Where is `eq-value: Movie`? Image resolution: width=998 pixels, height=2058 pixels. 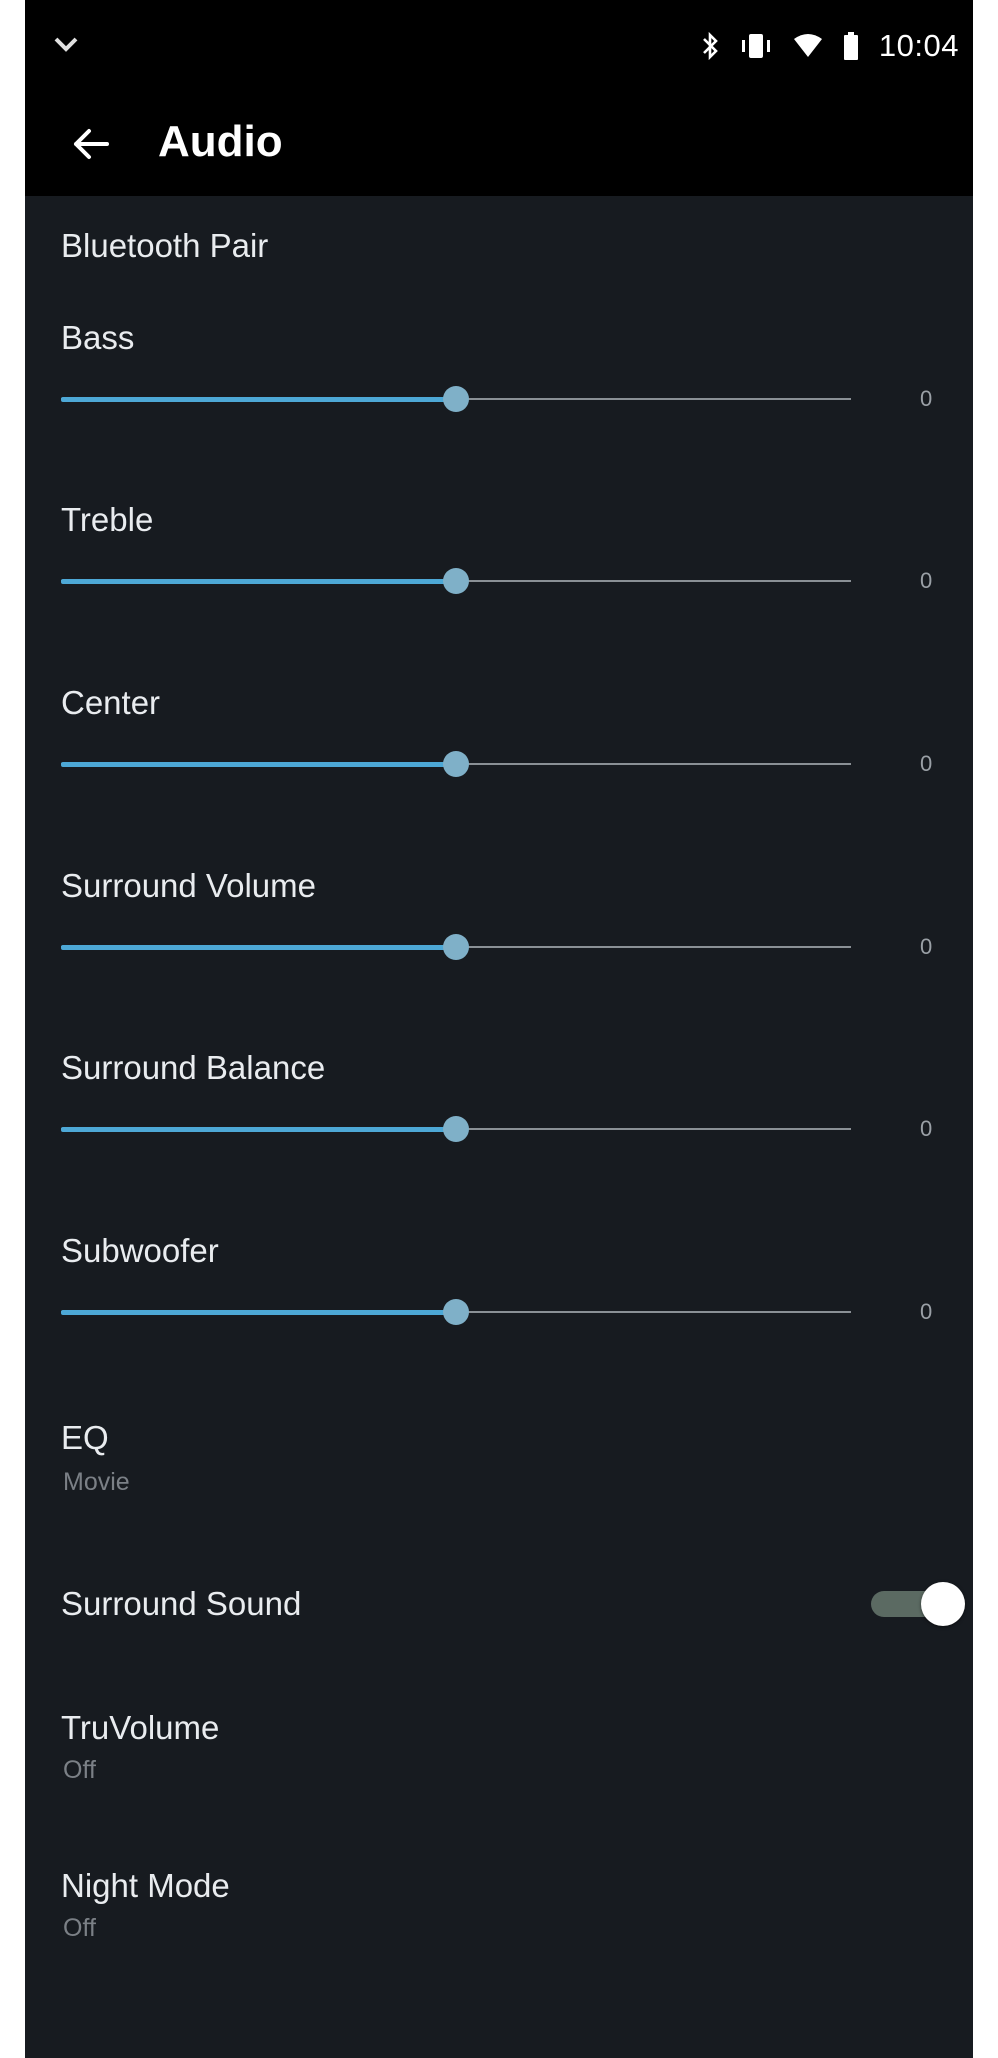
eq-value: Movie is located at coordinates (96, 1482).